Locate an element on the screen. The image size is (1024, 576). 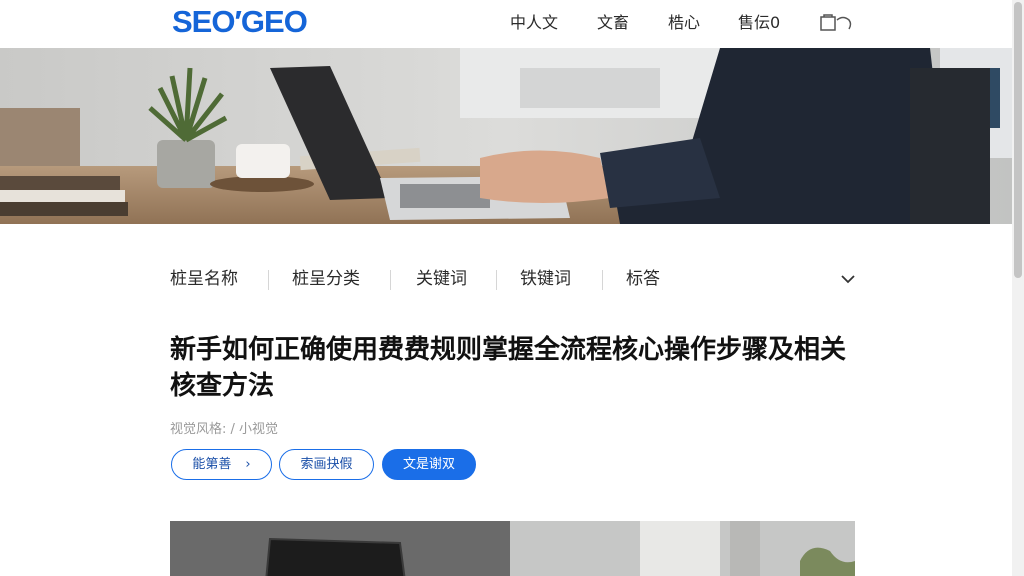
nav-item-4: 售伝0 is located at coordinates (759, 23).